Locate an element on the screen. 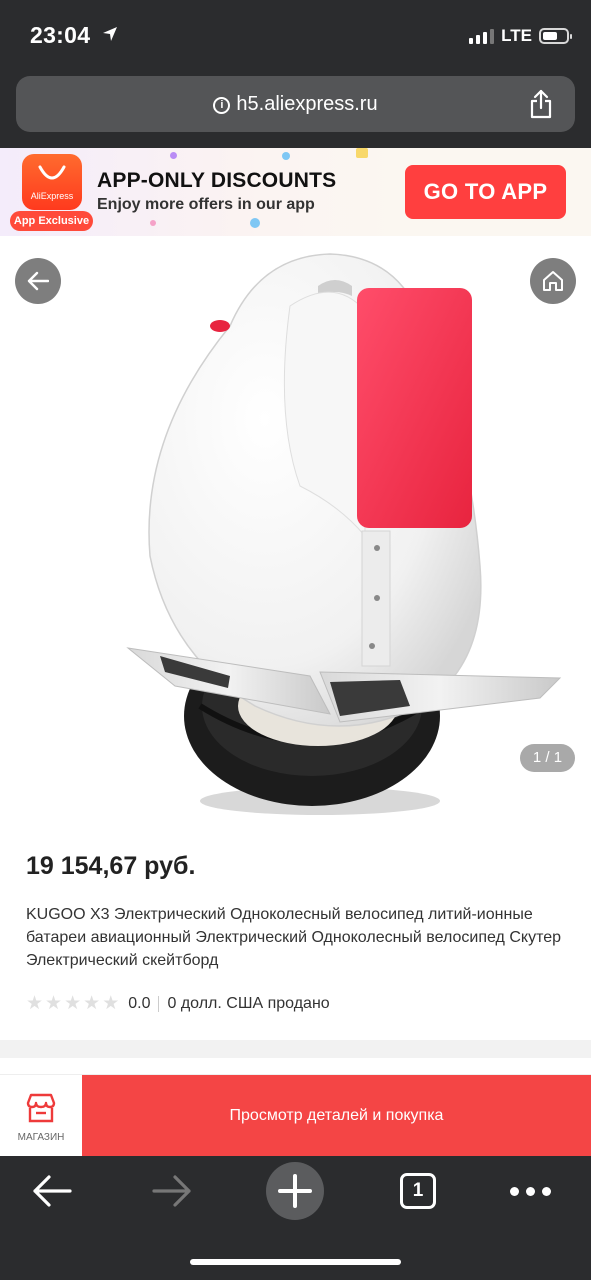  share-icon is located at coordinates (541, 104).